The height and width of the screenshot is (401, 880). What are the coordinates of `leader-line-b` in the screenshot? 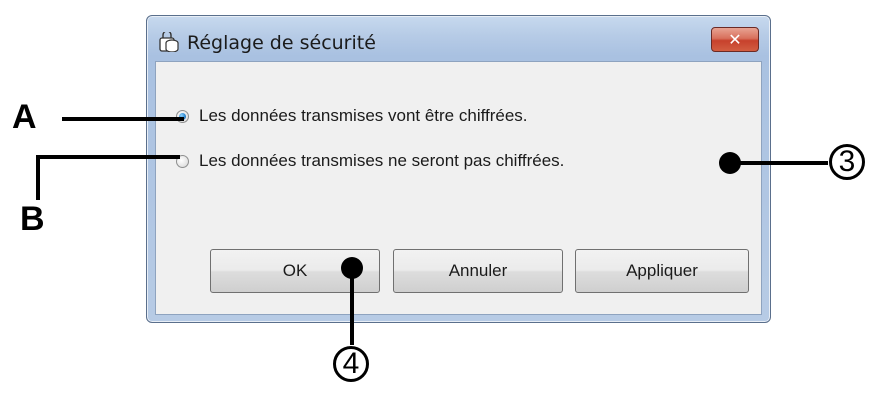 It's located at (108, 177).